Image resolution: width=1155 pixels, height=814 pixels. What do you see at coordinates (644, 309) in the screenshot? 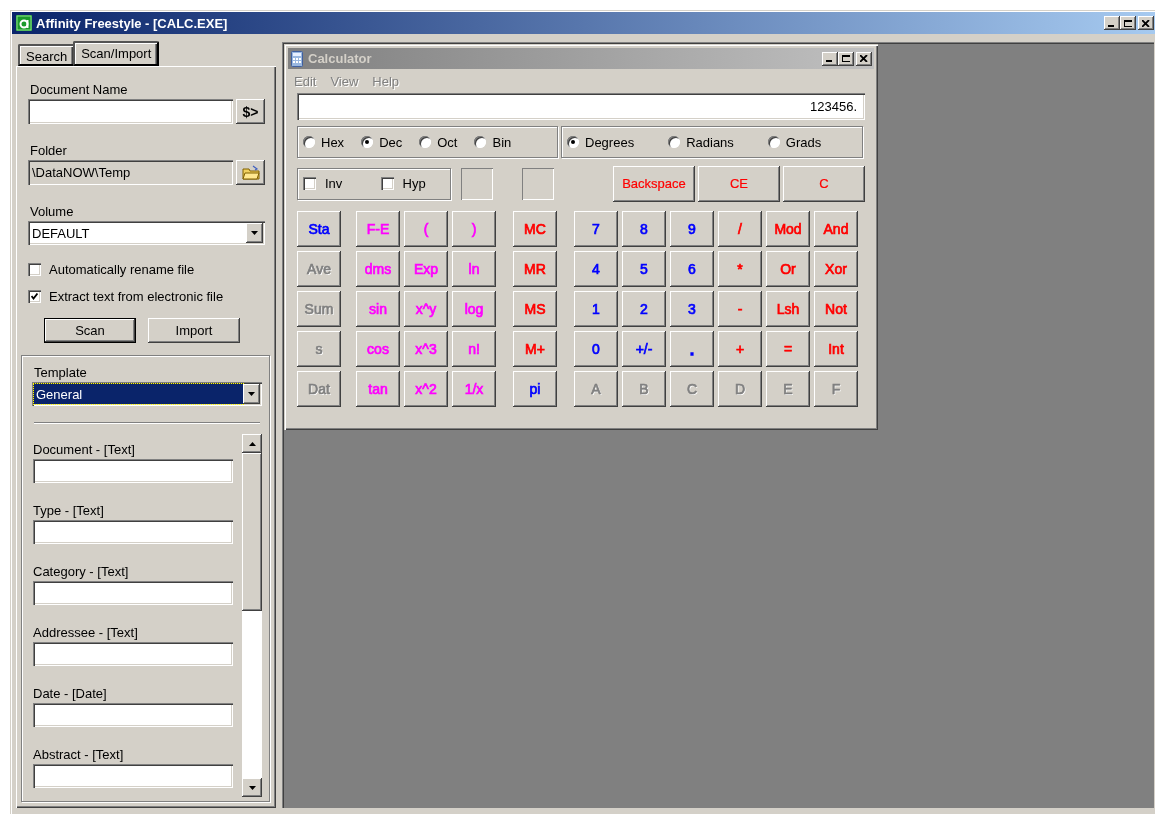
I see `calc-key: 2` at bounding box center [644, 309].